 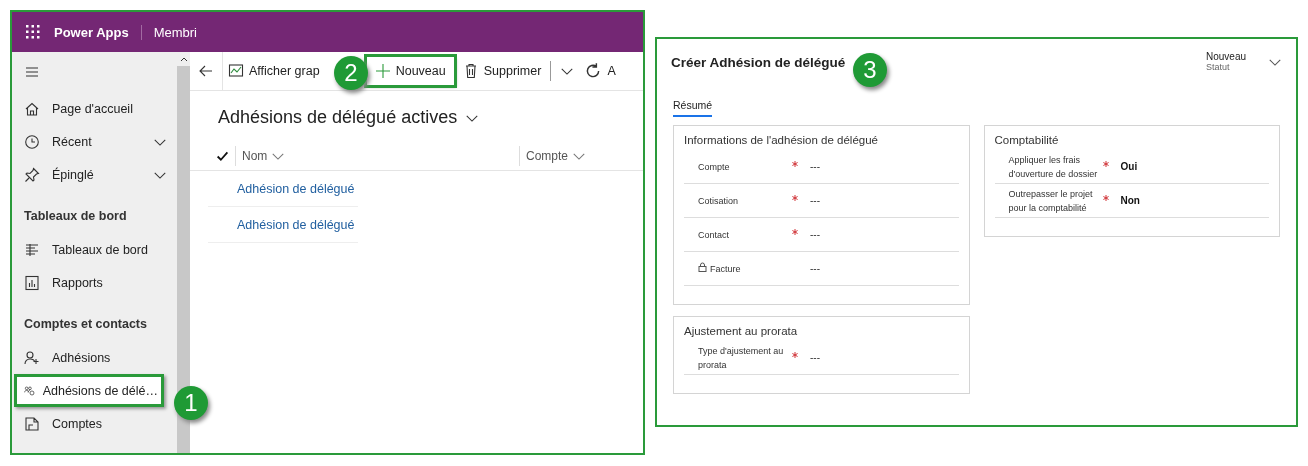 I want to click on section-title: Informations de l'adhésion de délégué, so click(x=781, y=140).